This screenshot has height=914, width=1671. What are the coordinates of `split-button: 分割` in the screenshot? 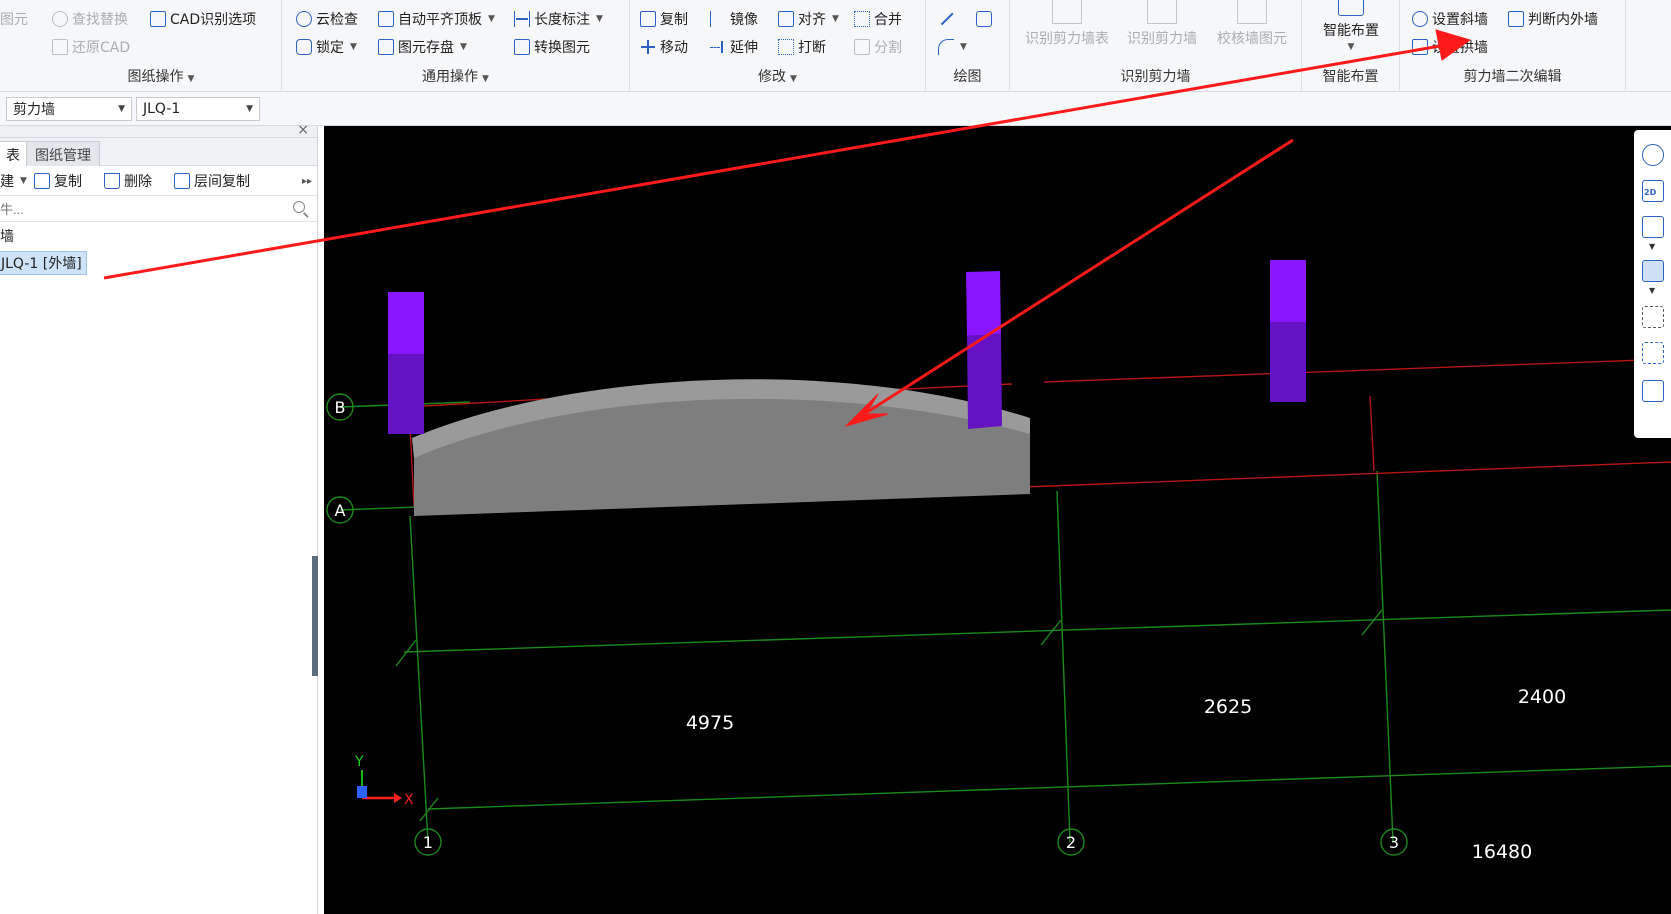 It's located at (878, 47).